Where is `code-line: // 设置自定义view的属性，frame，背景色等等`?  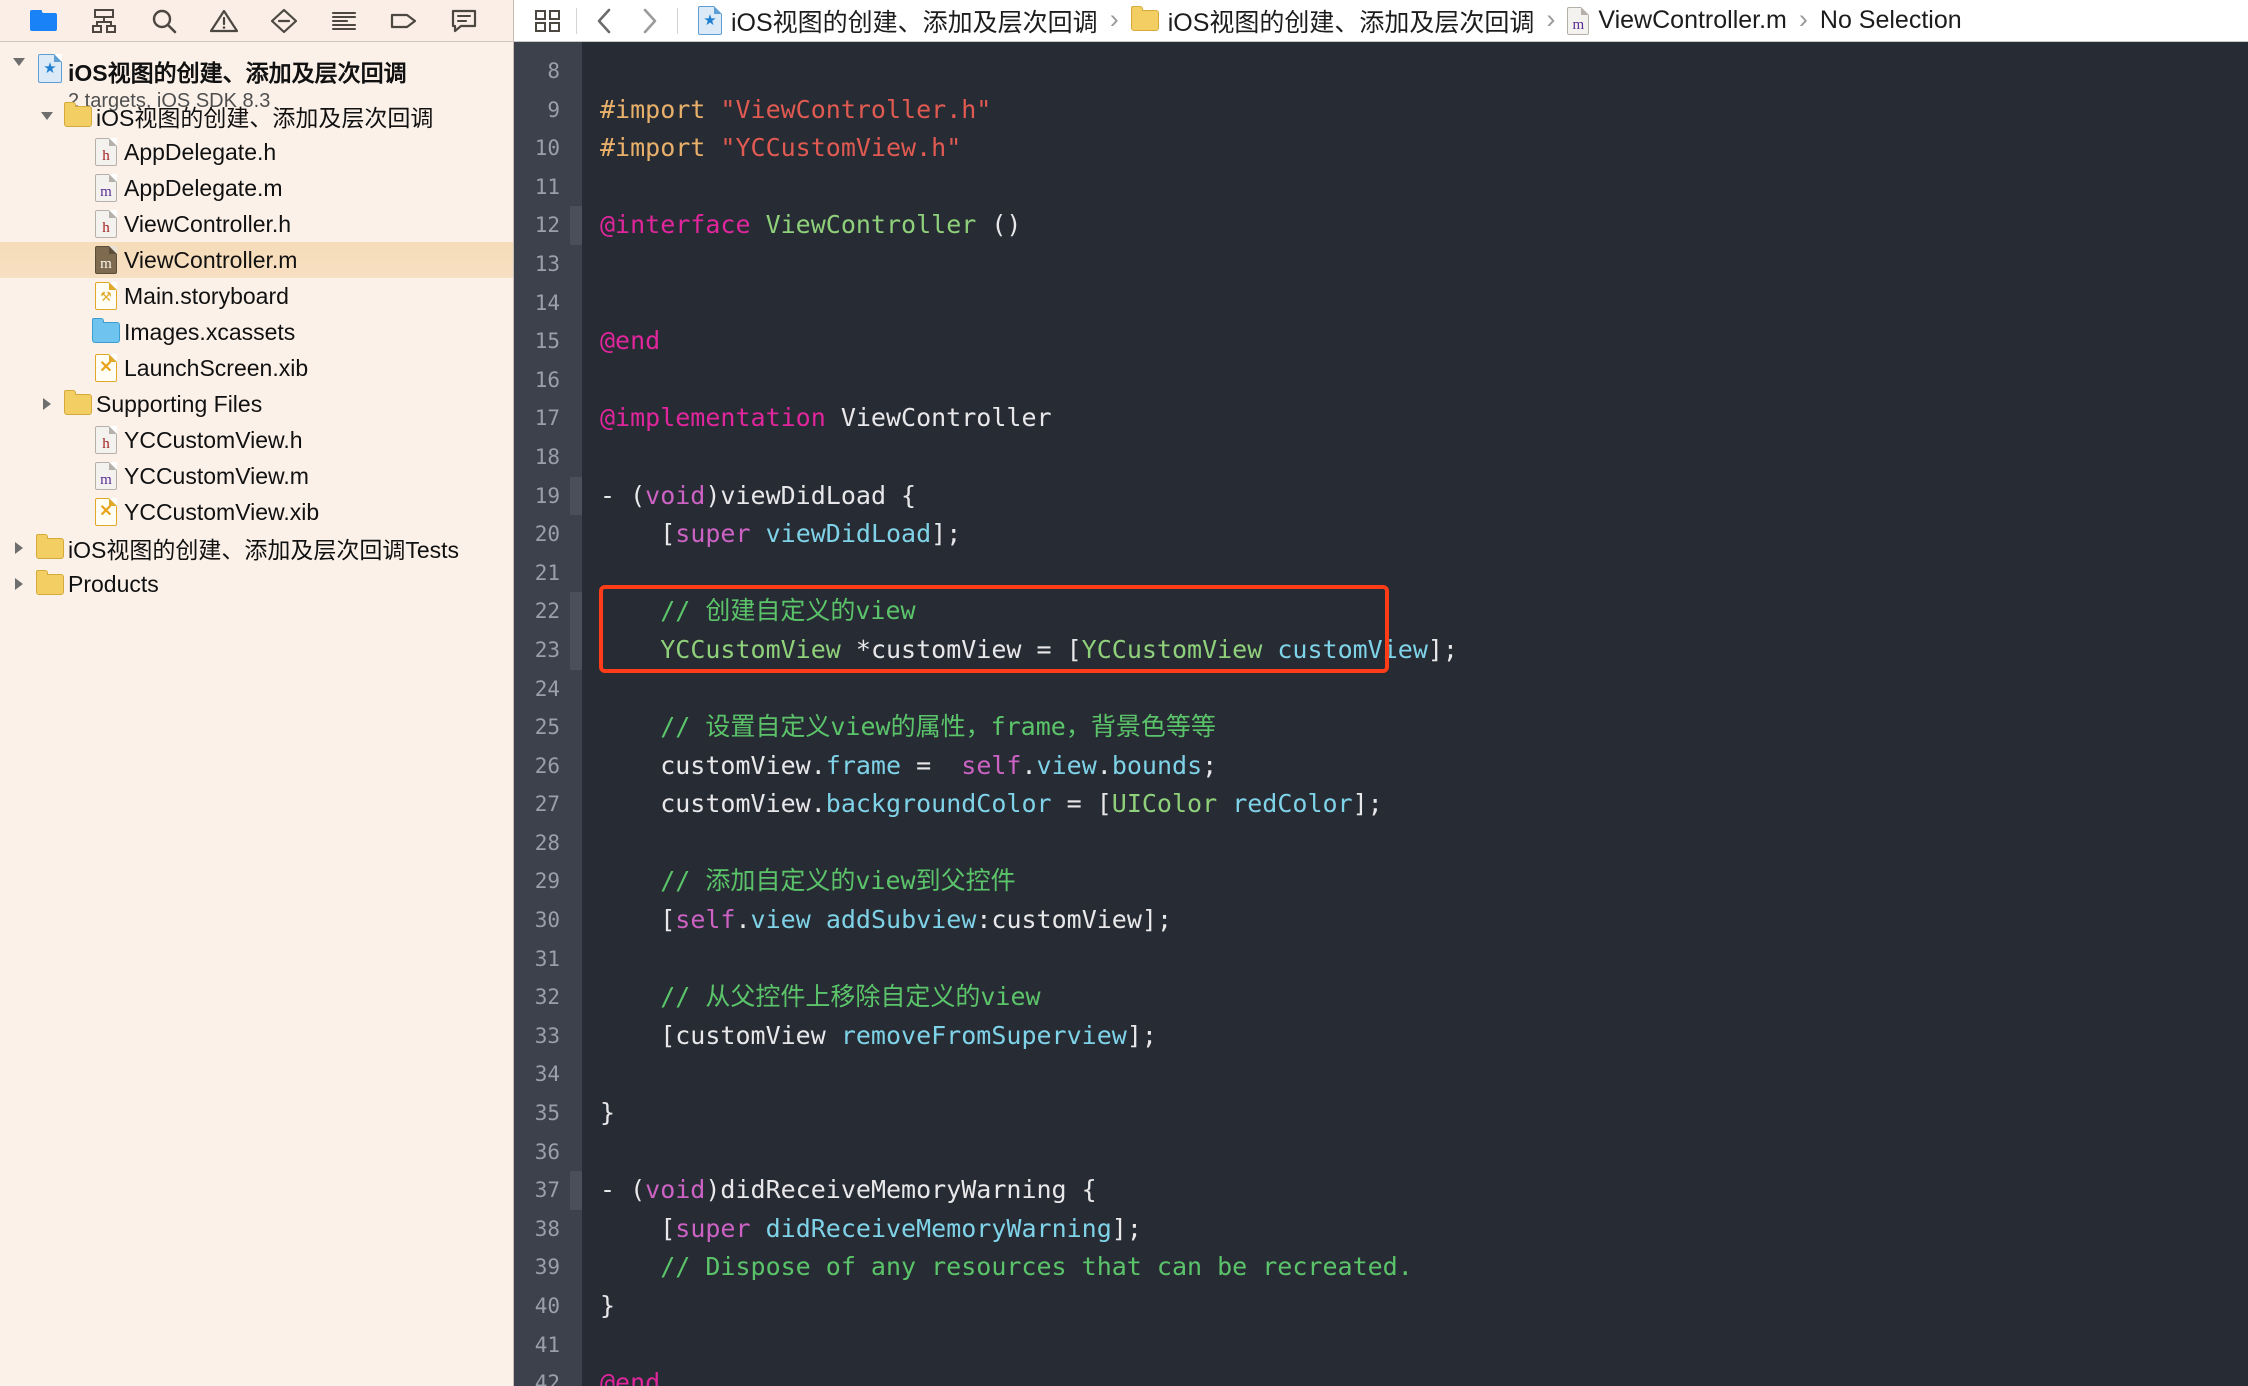
code-line: // 设置自定义view的属性，frame，背景色等等 is located at coordinates (1424, 727).